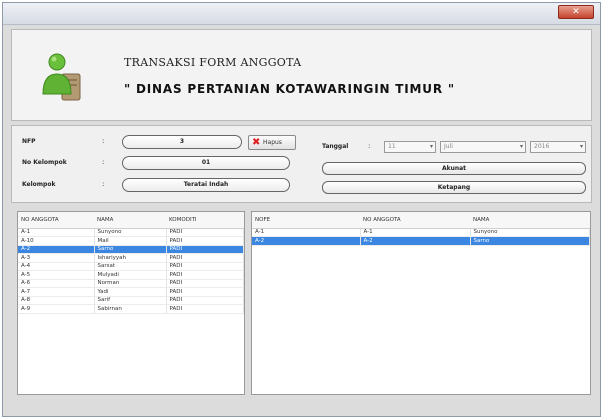 Image resolution: width=603 pixels, height=419 pixels. I want to click on table-cell: Yadi, so click(130, 292).